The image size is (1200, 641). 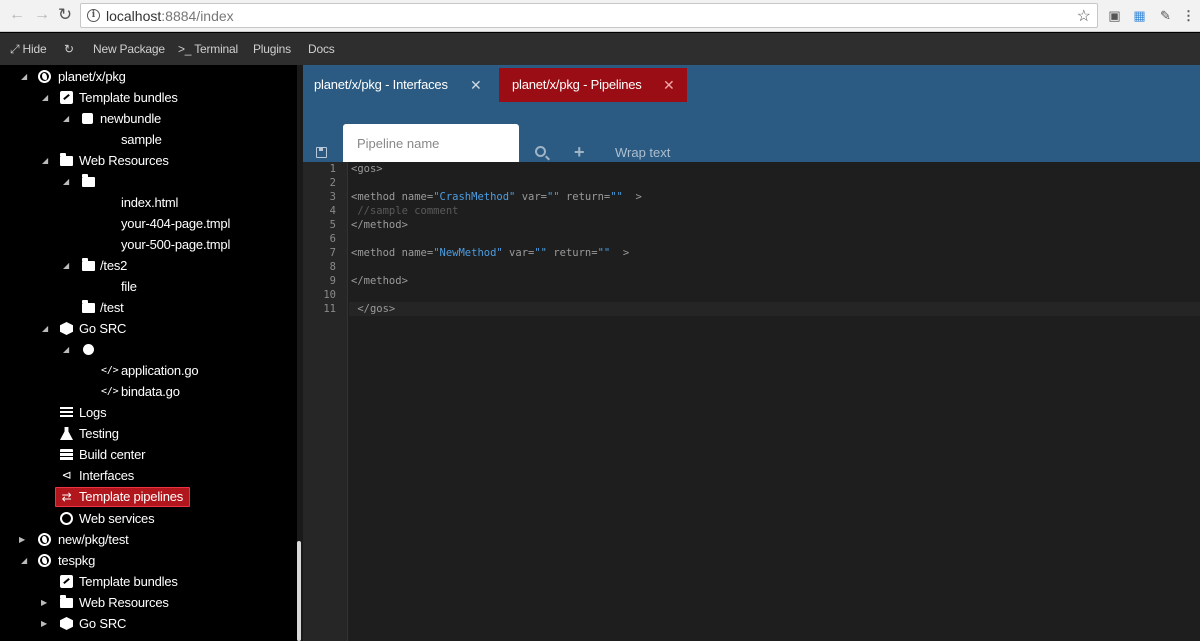 I want to click on hide-label: Hide, so click(x=34, y=49).